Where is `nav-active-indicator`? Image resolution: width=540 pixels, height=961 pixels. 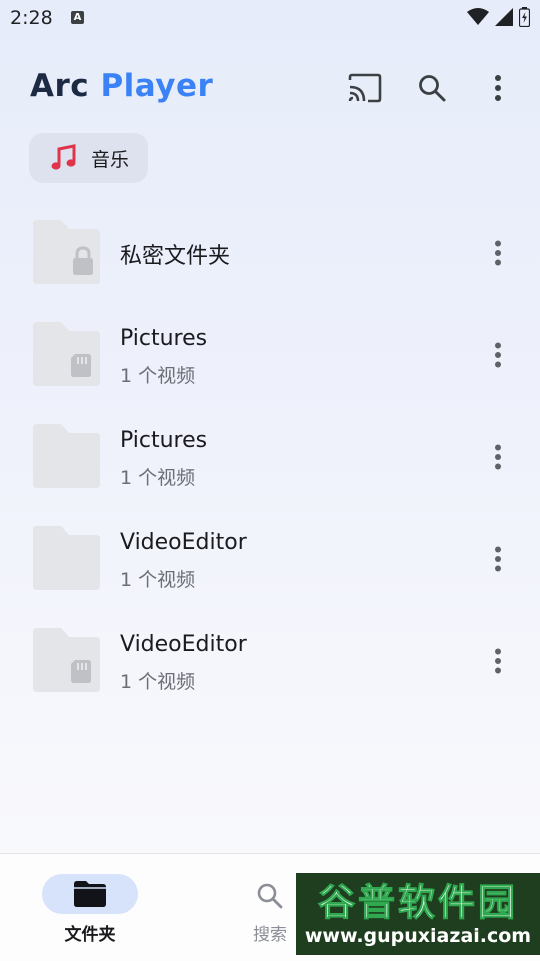
nav-active-indicator is located at coordinates (90, 894).